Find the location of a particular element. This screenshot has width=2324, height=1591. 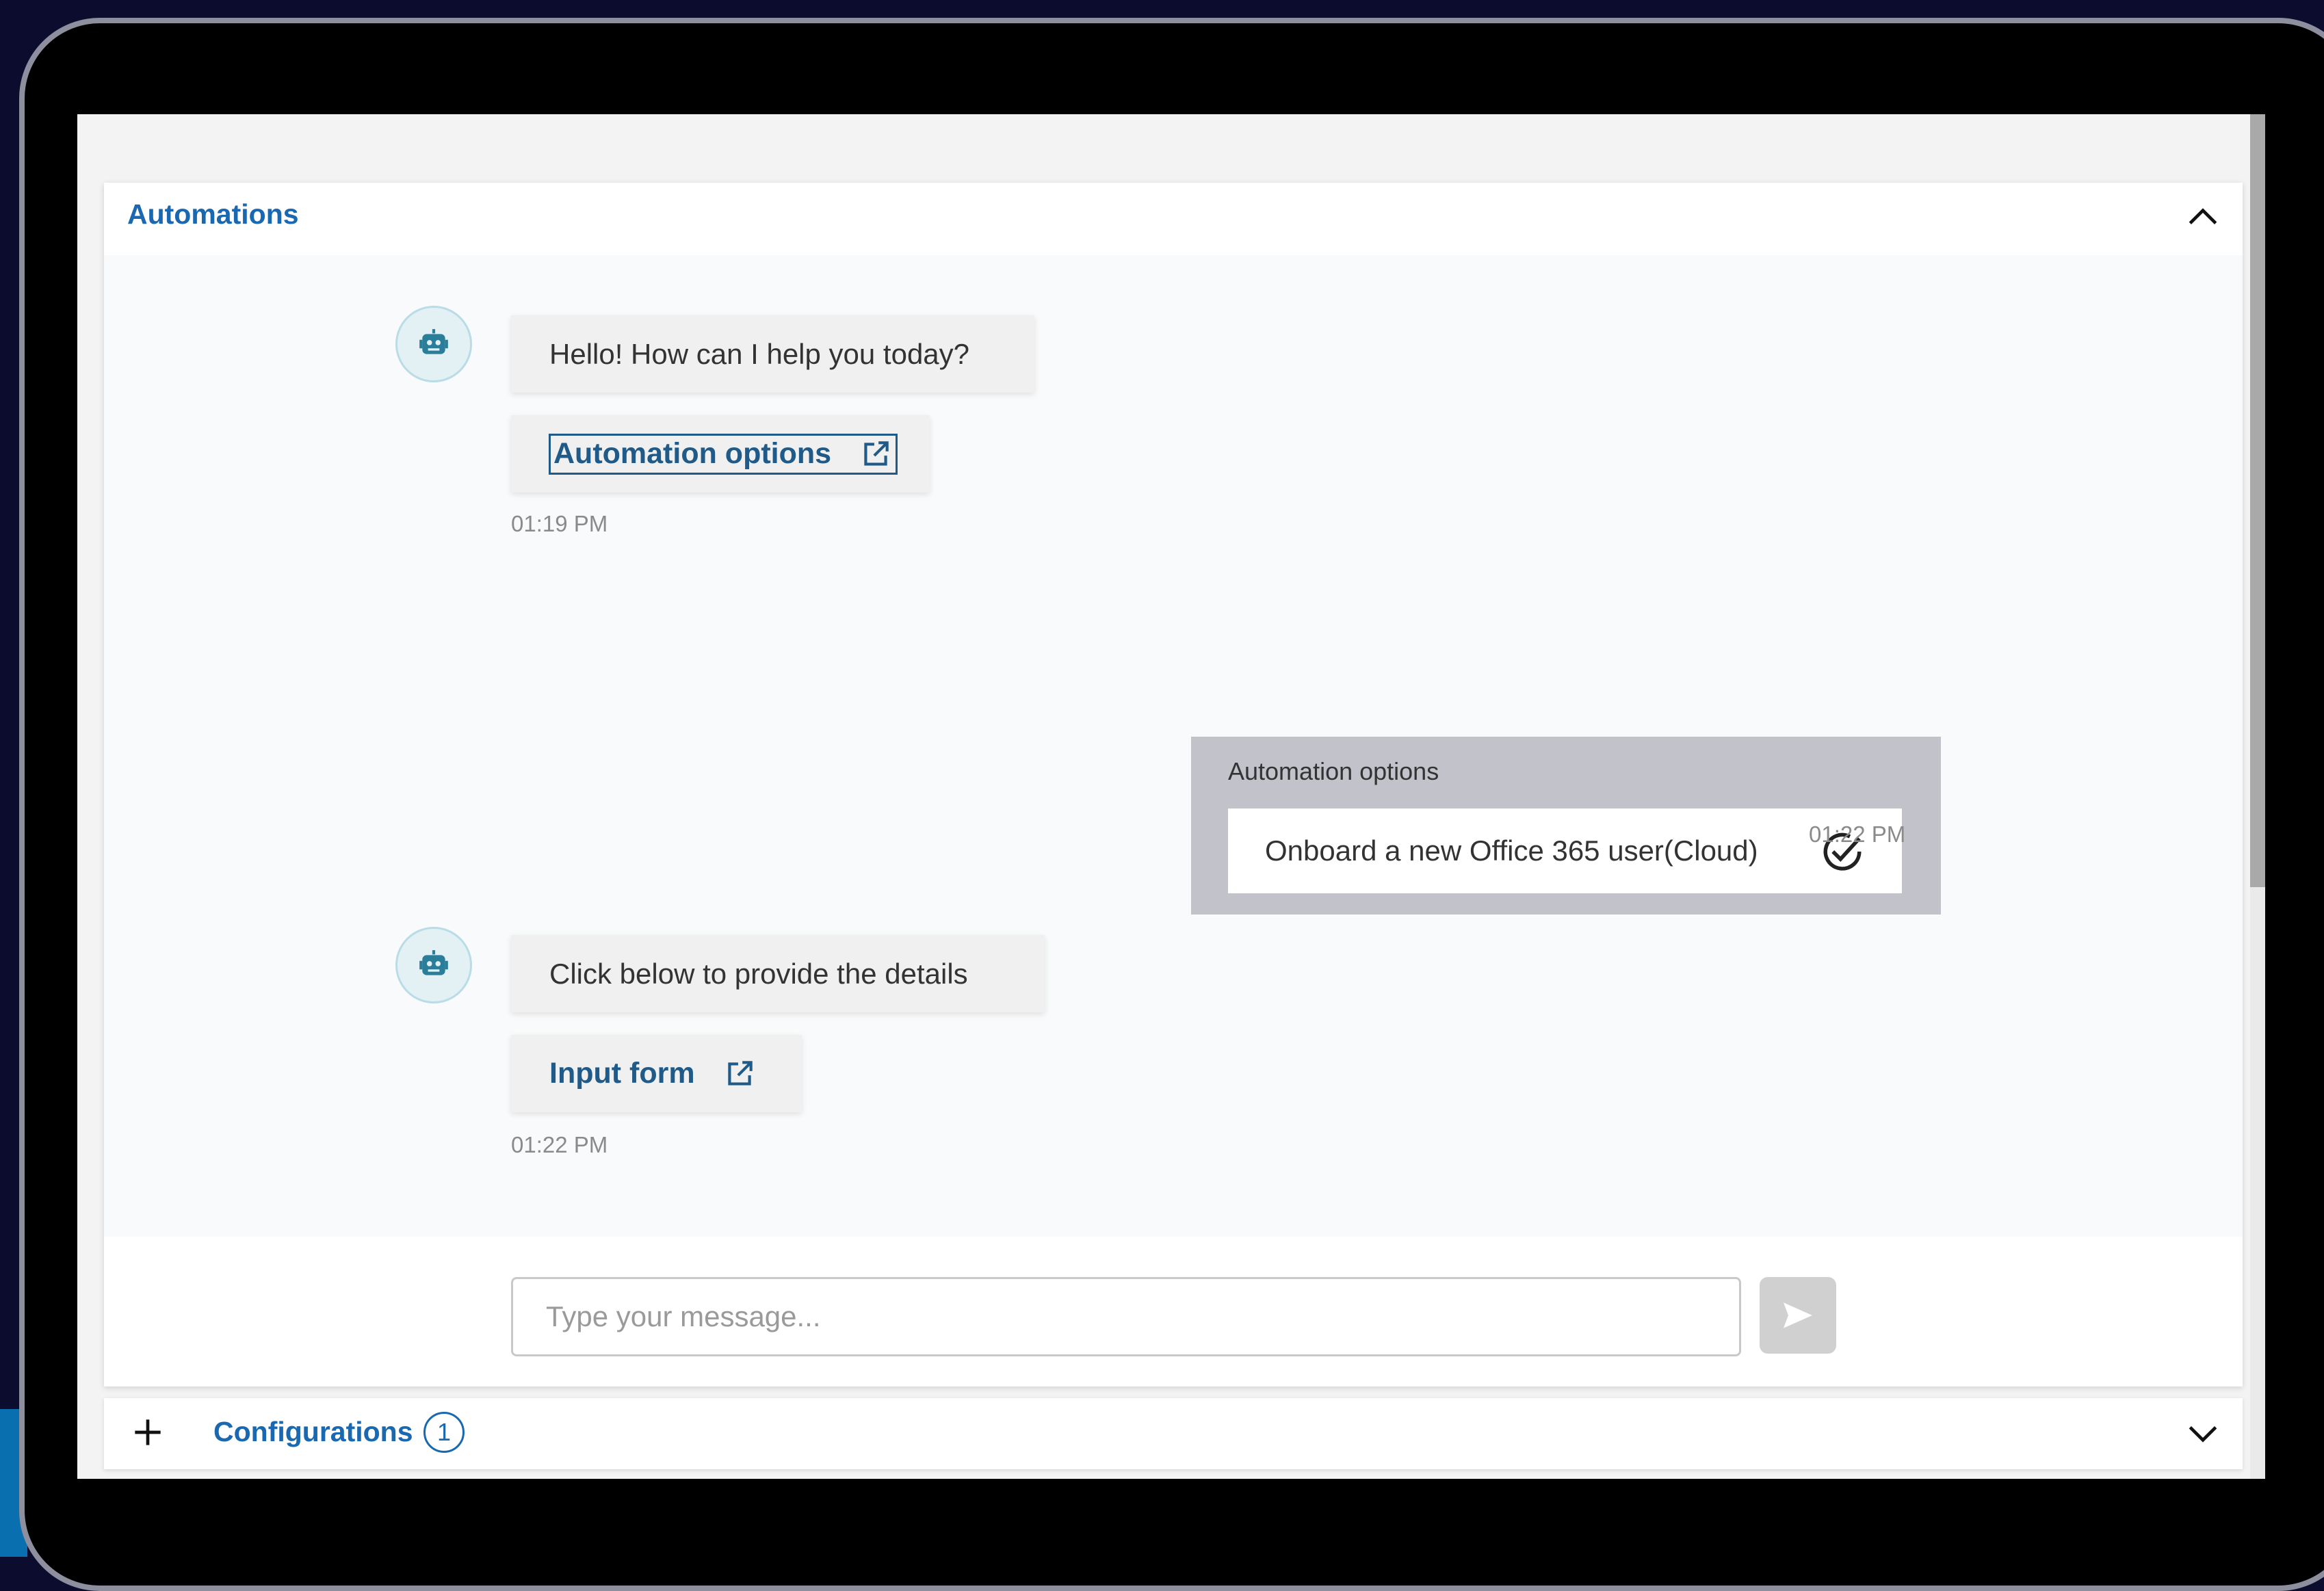

input-form-label: Input form is located at coordinates (622, 1073).